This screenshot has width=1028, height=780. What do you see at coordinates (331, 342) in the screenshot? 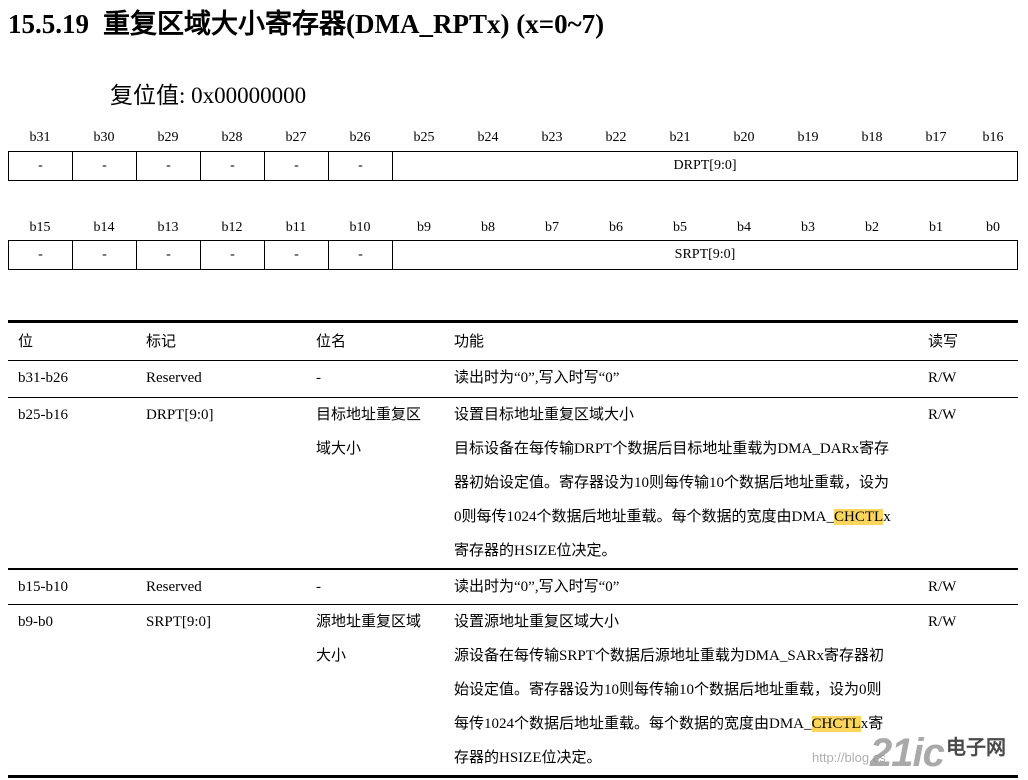
I see `col-header-name: 位名` at bounding box center [331, 342].